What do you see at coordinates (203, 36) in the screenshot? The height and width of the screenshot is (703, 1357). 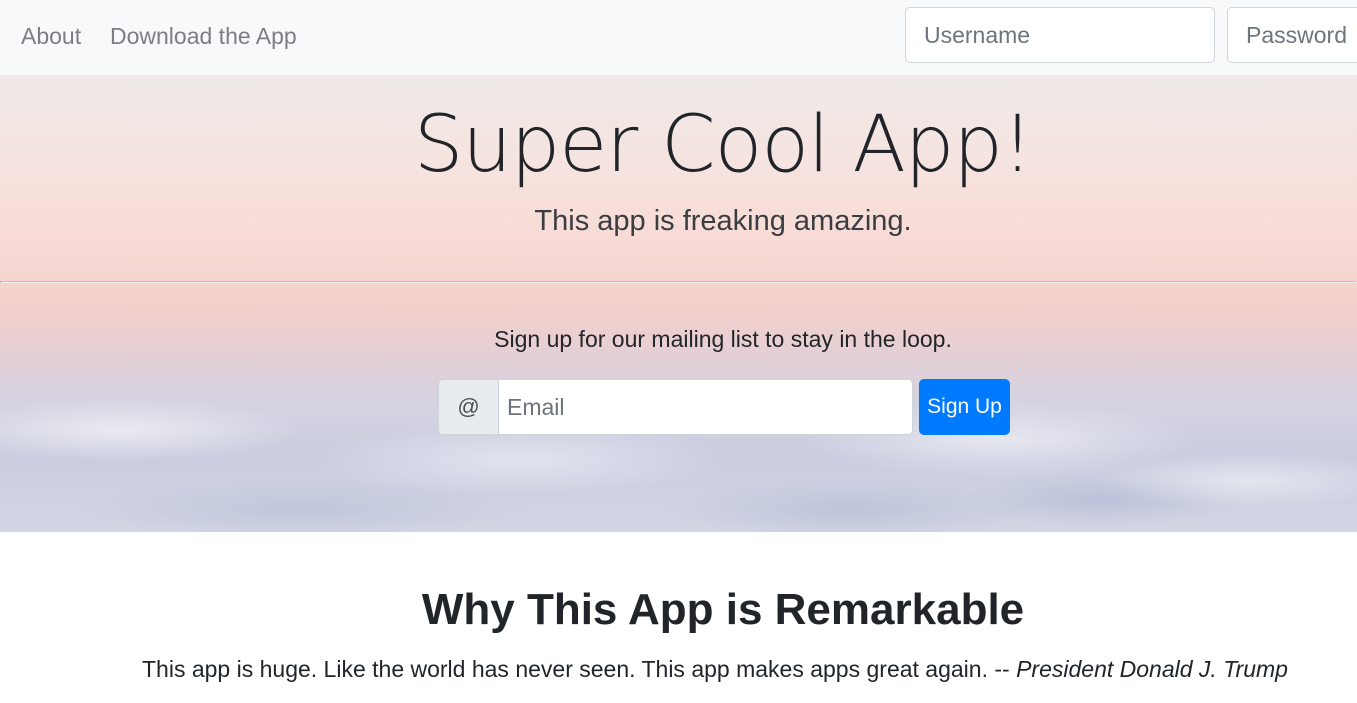 I see `nav-link-download-app: Download the App` at bounding box center [203, 36].